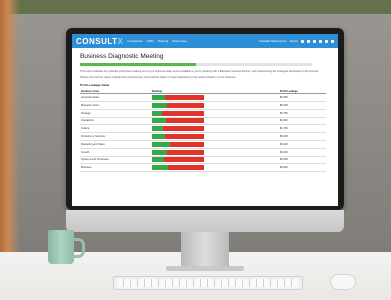 The height and width of the screenshot is (300, 391). What do you see at coordinates (195, 7) in the screenshot?
I see `wall-top-band` at bounding box center [195, 7].